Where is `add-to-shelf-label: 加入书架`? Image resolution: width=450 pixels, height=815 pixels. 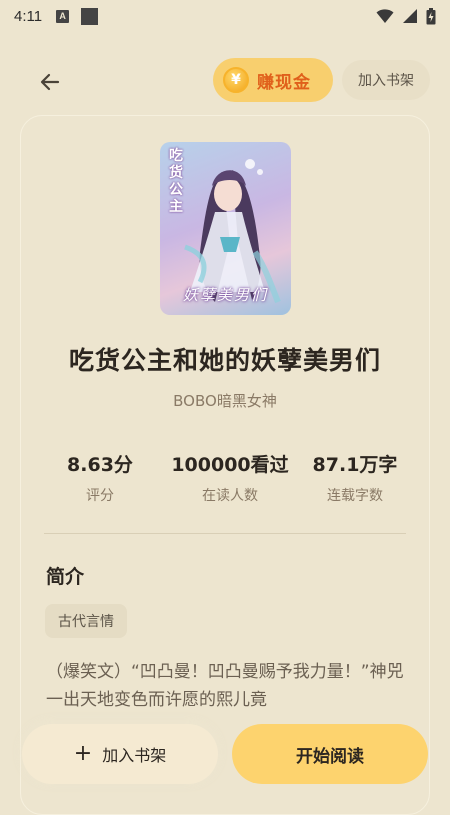 add-to-shelf-label: 加入书架 is located at coordinates (134, 755).